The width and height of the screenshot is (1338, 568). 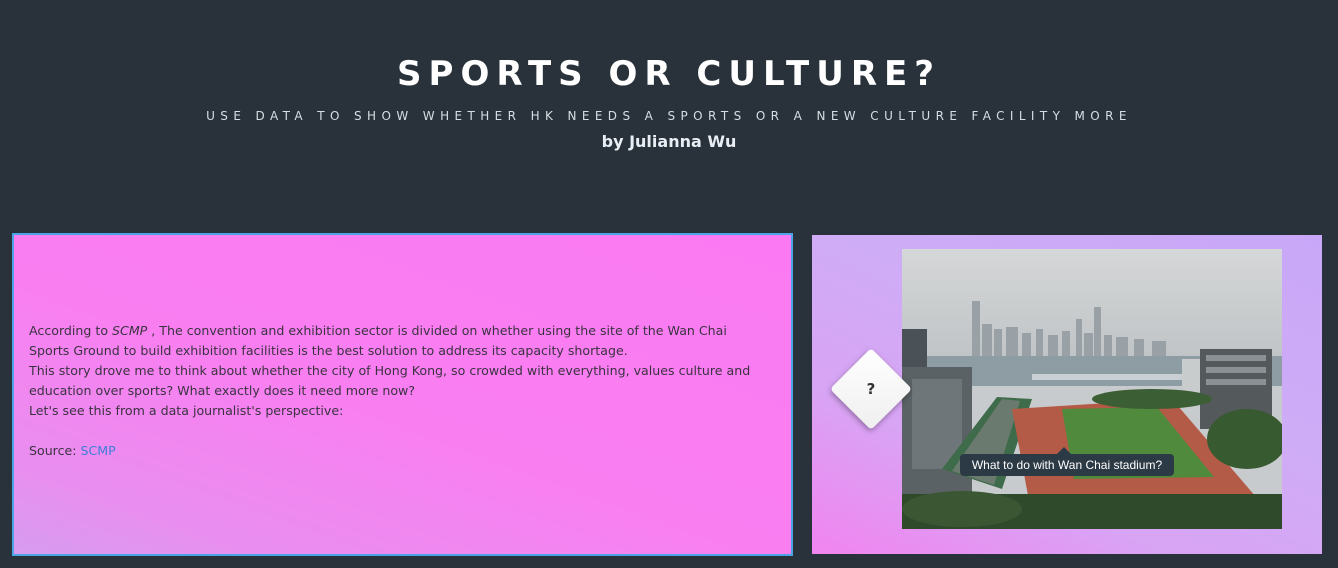 I want to click on question-marker-label: ?, so click(x=871, y=389).